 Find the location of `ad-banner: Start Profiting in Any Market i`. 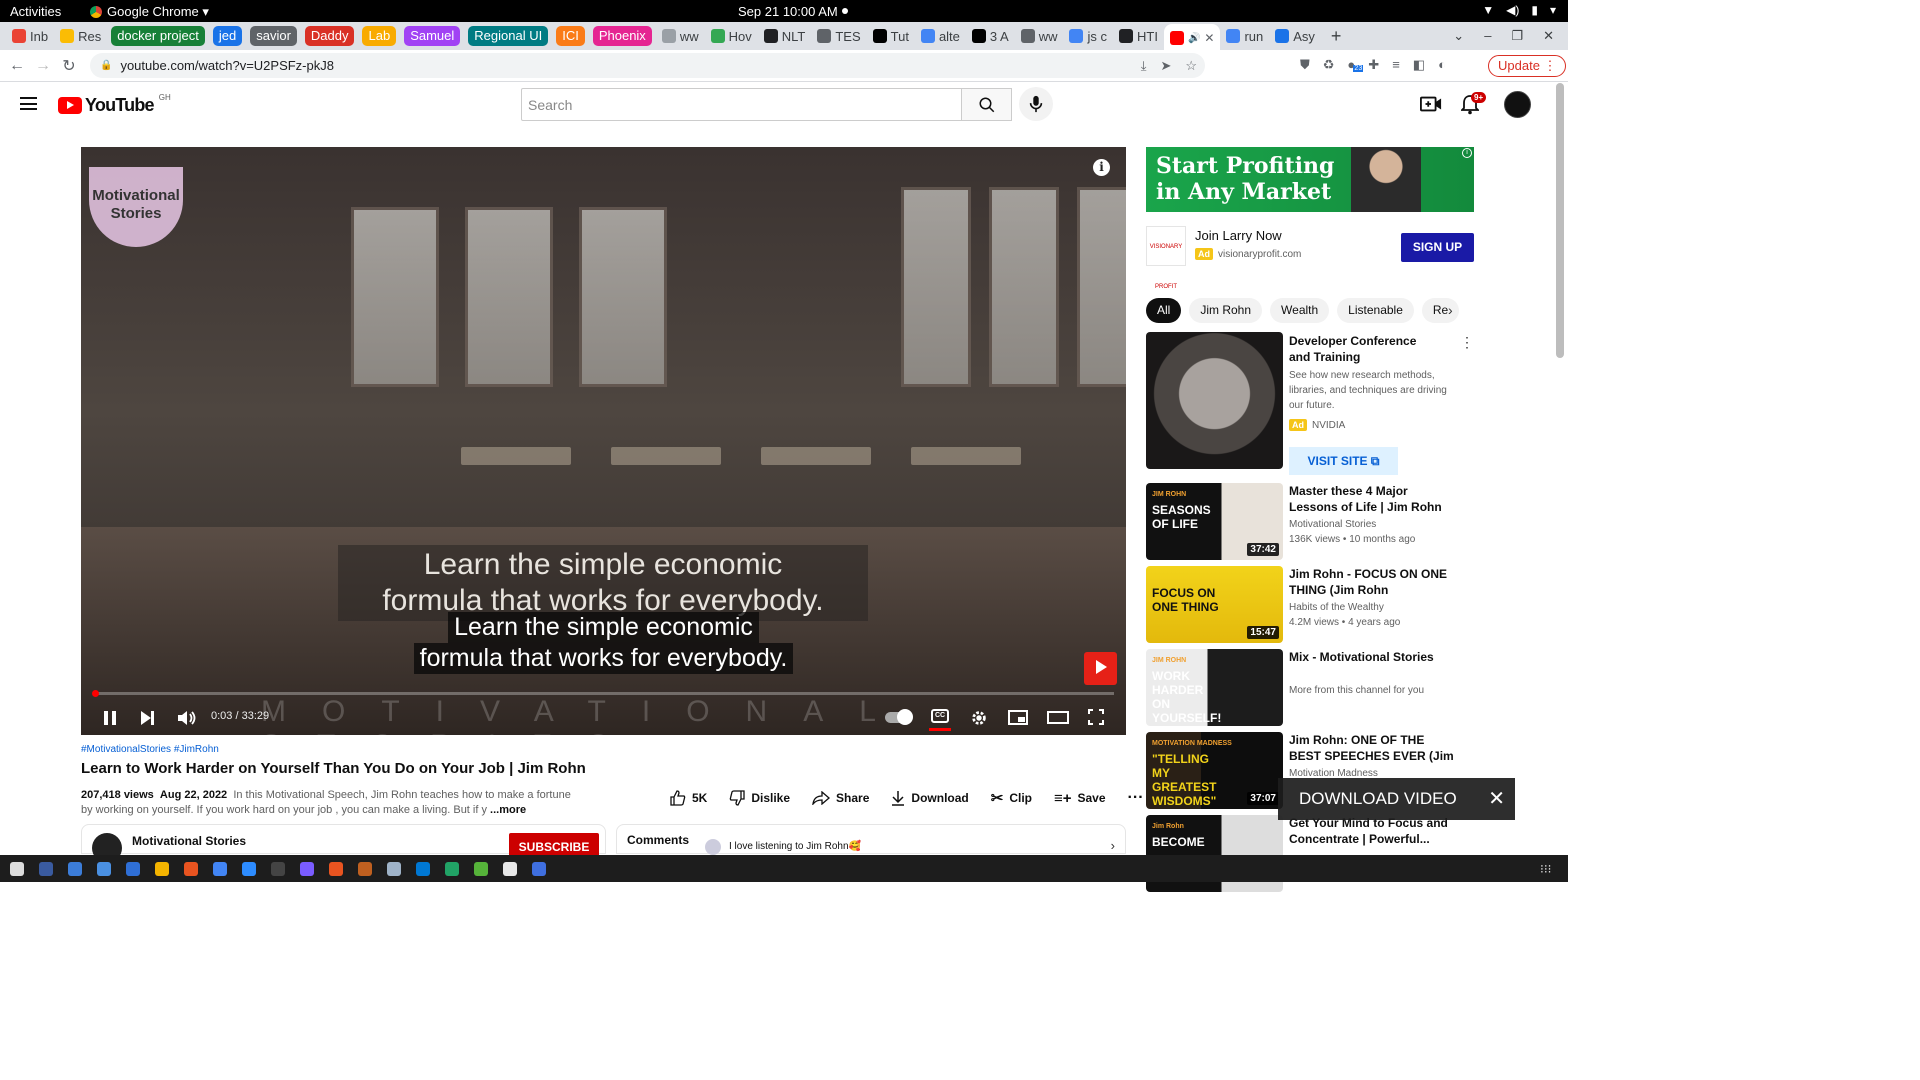

ad-banner: Start Profiting in Any Market i is located at coordinates (1310, 179).